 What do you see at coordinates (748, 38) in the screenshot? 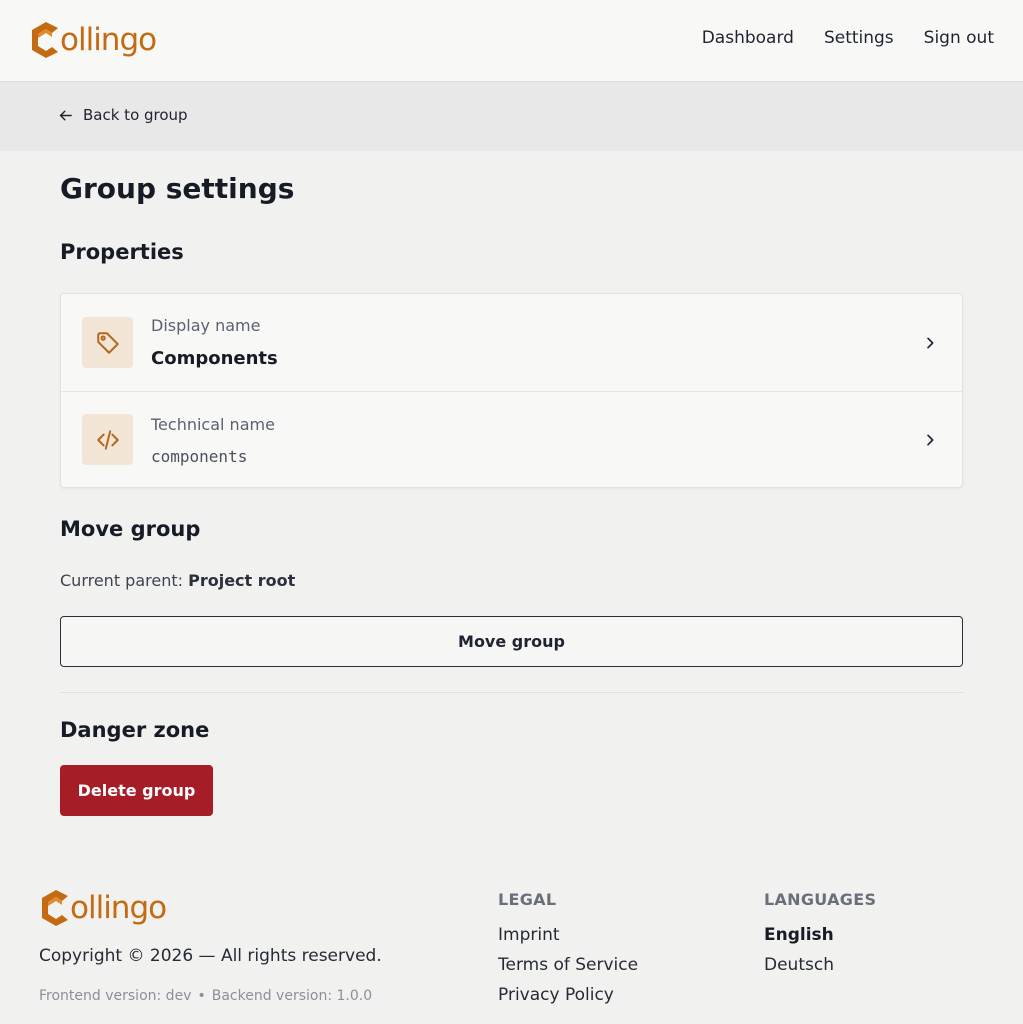
I see `nav-dashboard: Dashboard` at bounding box center [748, 38].